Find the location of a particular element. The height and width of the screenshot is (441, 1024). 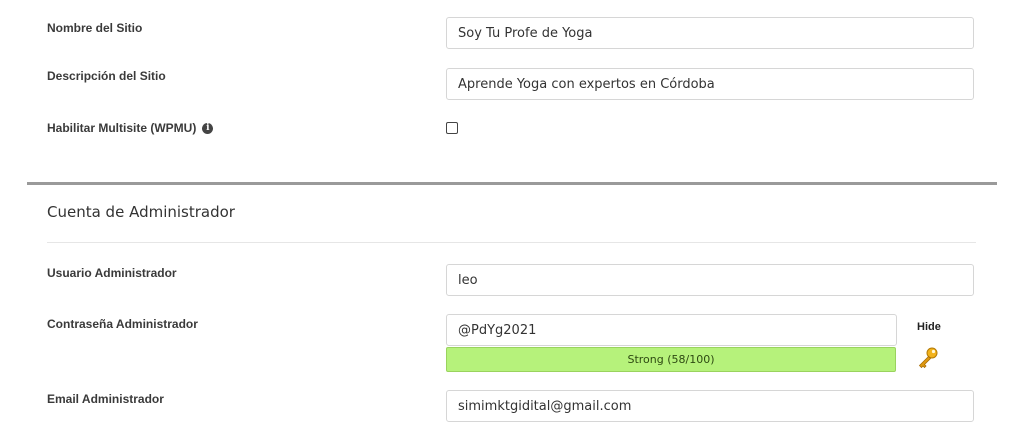

admin-section-title: Cuenta de Administrador is located at coordinates (141, 212).